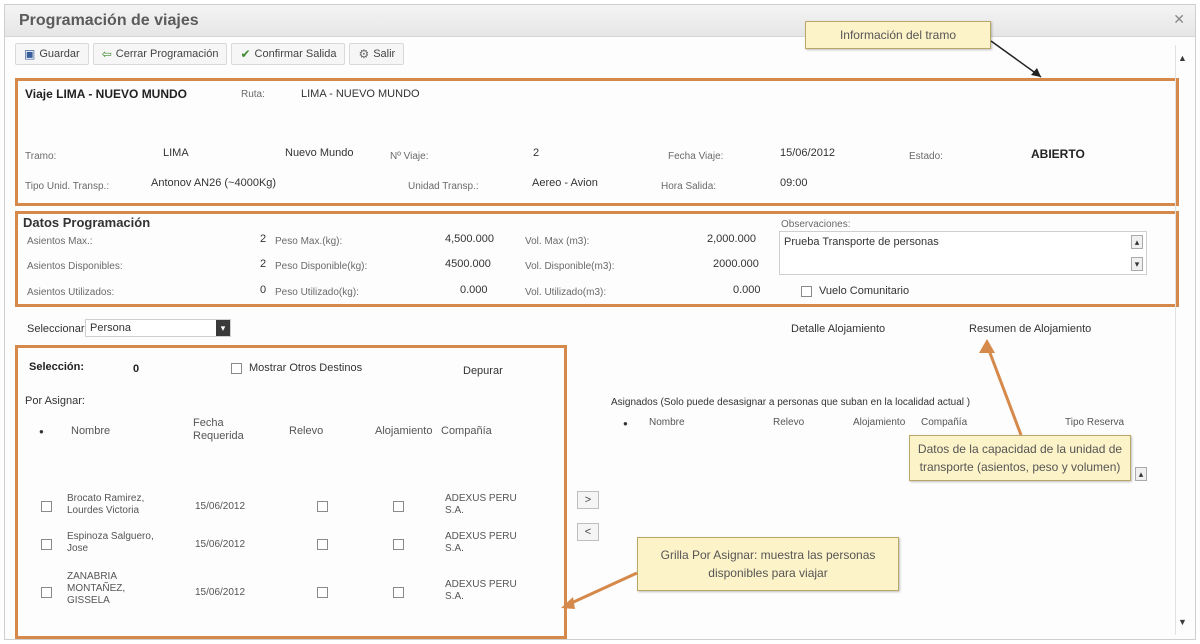 Image resolution: width=1200 pixels, height=644 pixels. Describe the element at coordinates (41, 156) in the screenshot. I see `tramo-label: Tramo:` at that location.